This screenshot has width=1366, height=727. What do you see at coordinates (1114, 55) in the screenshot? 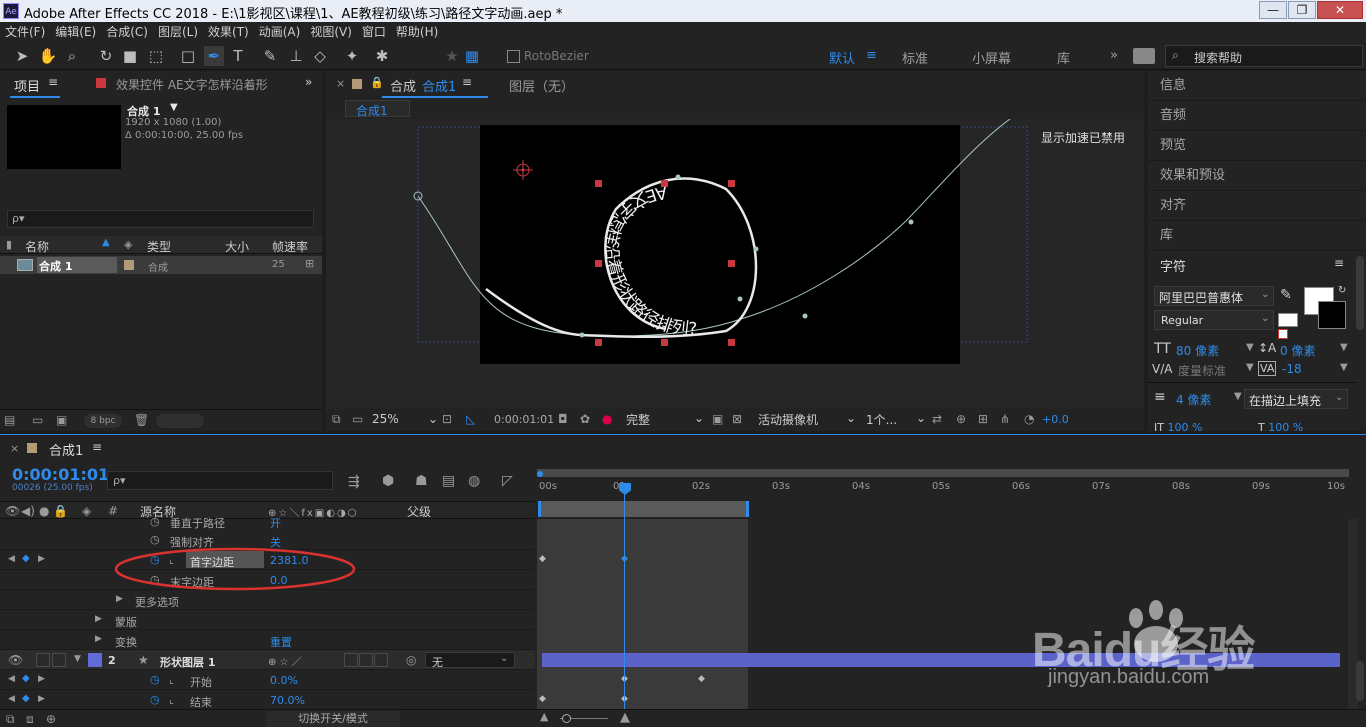
I see `workspace-more: »` at bounding box center [1114, 55].